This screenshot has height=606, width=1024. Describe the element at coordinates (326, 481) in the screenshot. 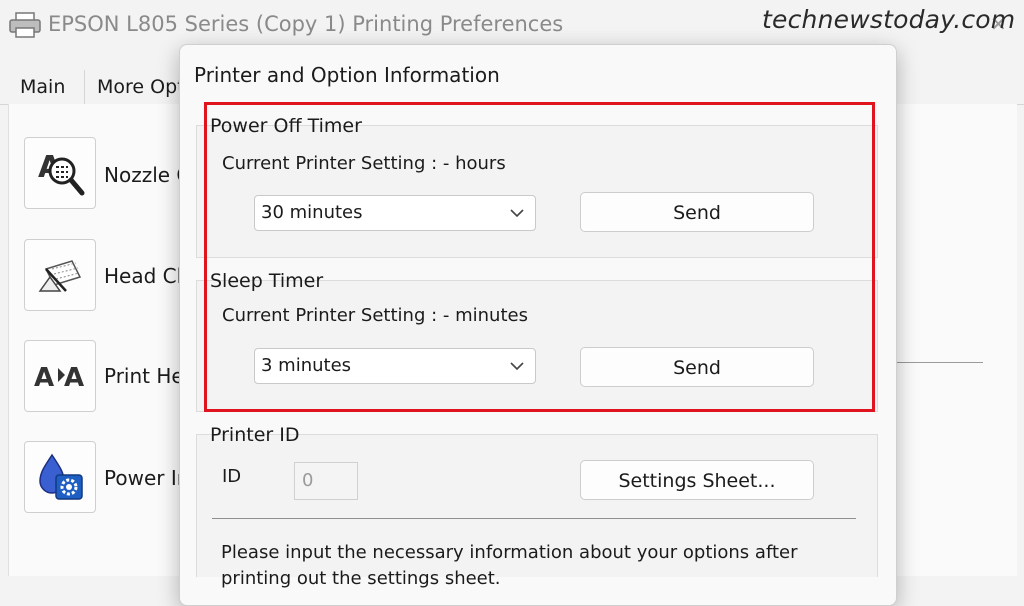

I see `id-field: 0` at that location.